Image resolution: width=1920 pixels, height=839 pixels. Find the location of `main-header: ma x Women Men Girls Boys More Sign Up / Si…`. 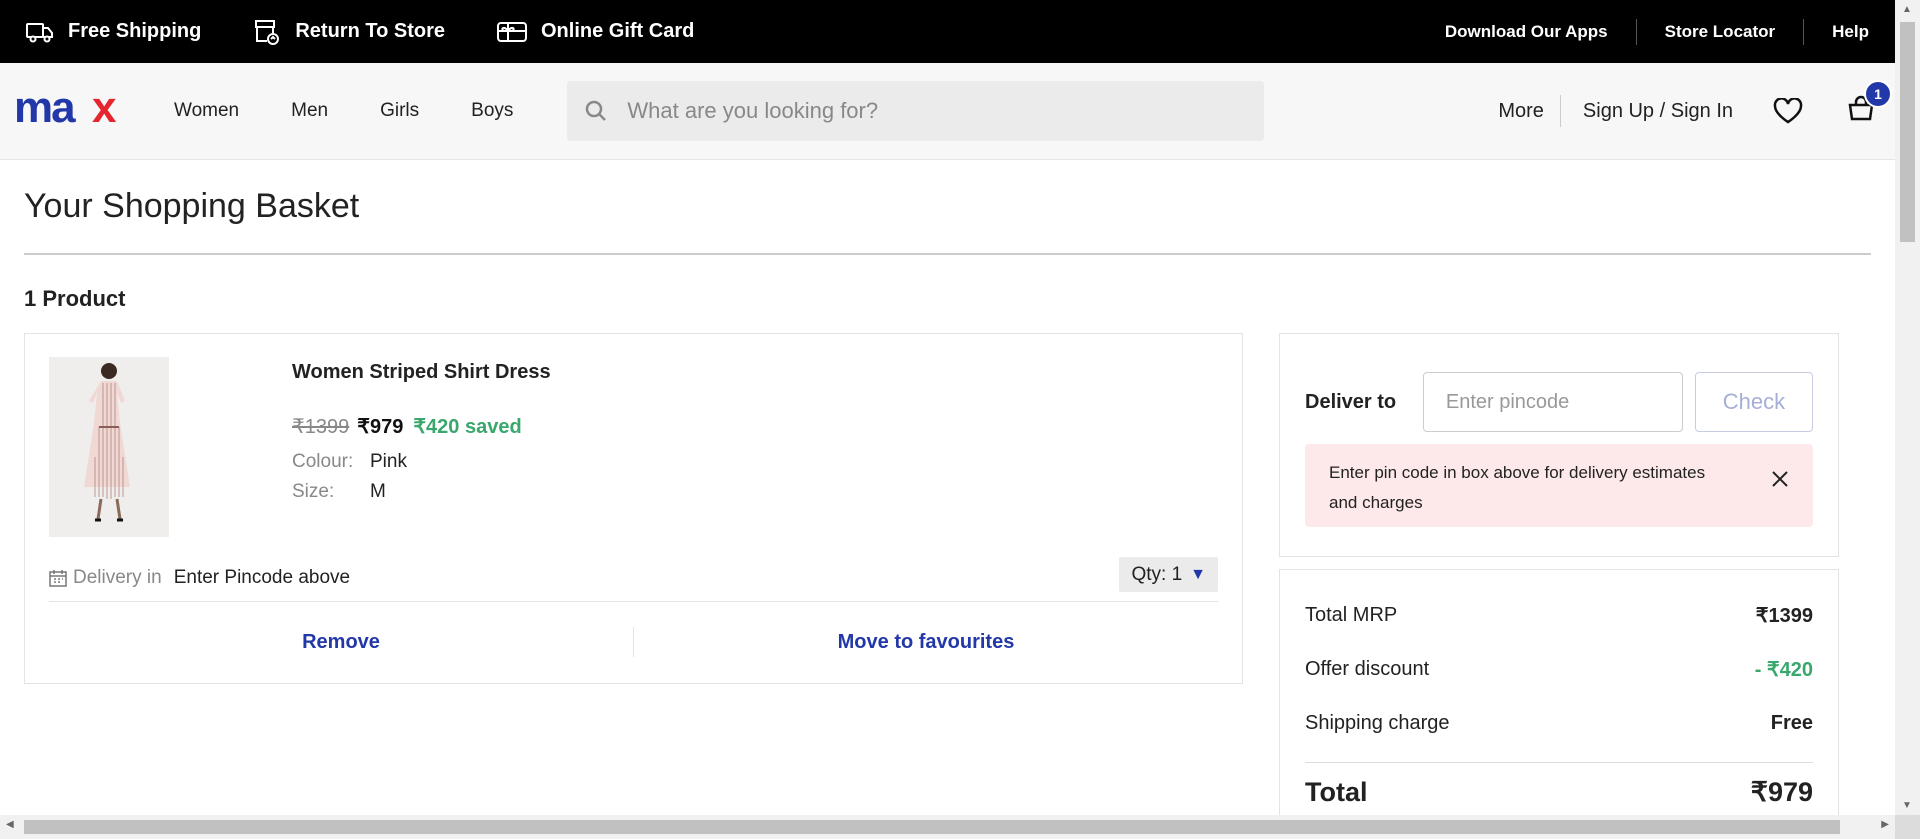

main-header: ma x Women Men Girls Boys More Sign Up / Si… is located at coordinates (947, 111).